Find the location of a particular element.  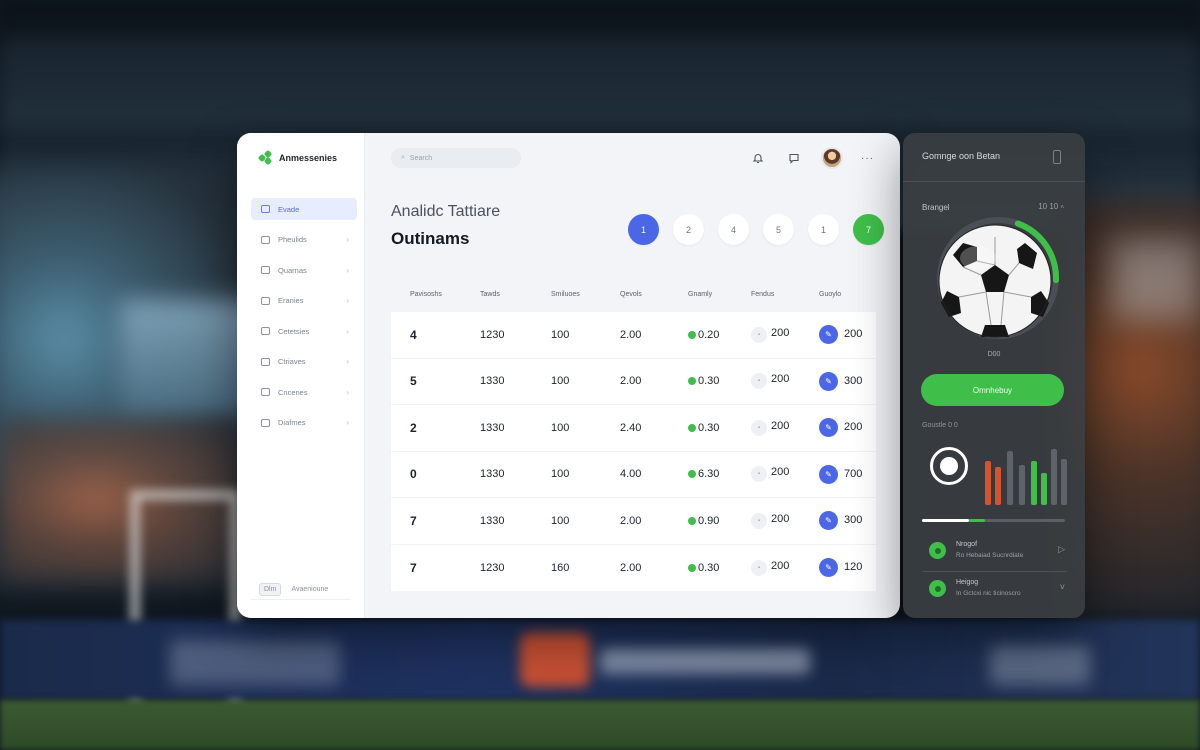

page-button: 7 is located at coordinates (868, 229).